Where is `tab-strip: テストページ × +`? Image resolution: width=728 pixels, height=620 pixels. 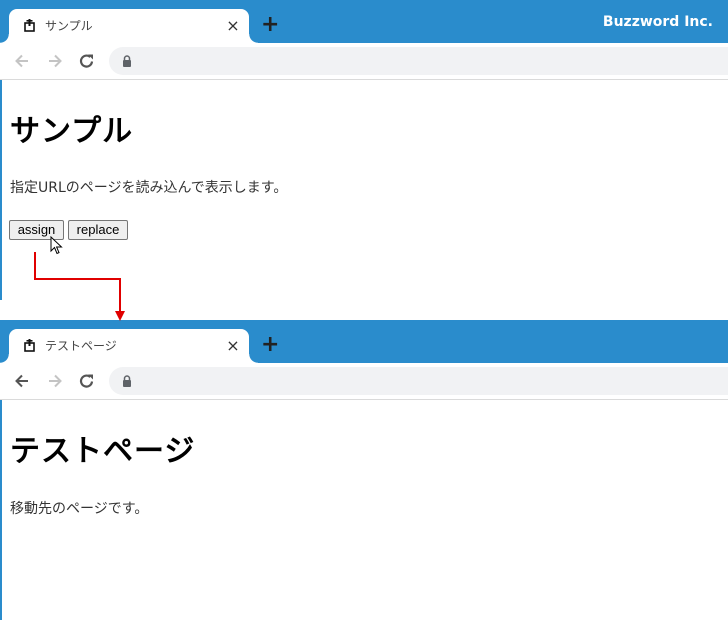
tab-strip: テストページ × + is located at coordinates (364, 341).